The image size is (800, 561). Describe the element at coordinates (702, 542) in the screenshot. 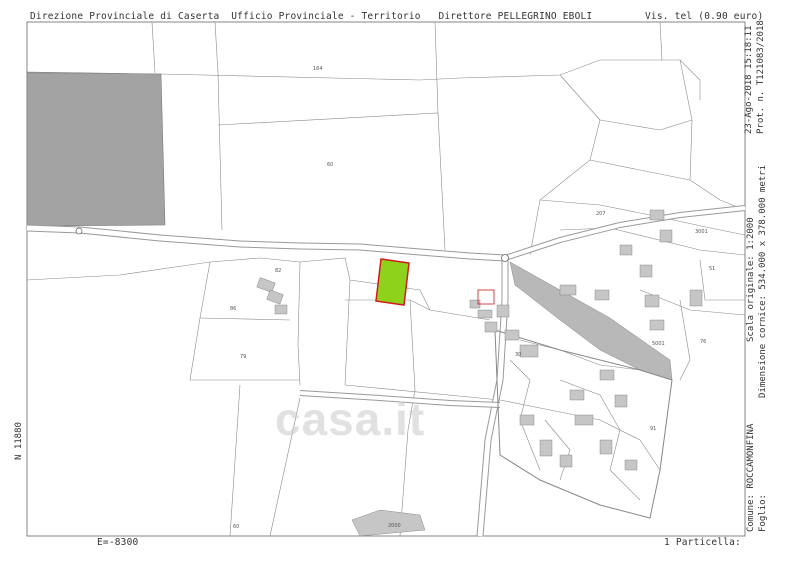

I see `particella-label: 1 Particella:` at that location.